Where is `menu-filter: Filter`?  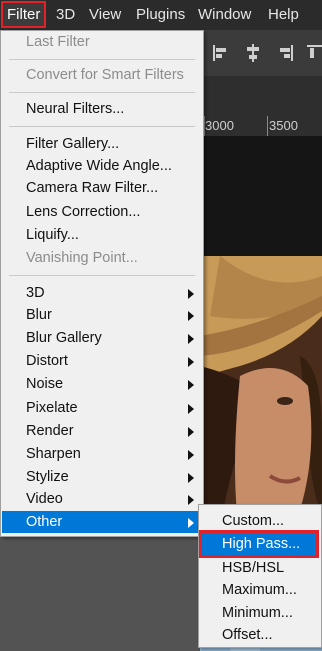 menu-filter: Filter is located at coordinates (23, 14).